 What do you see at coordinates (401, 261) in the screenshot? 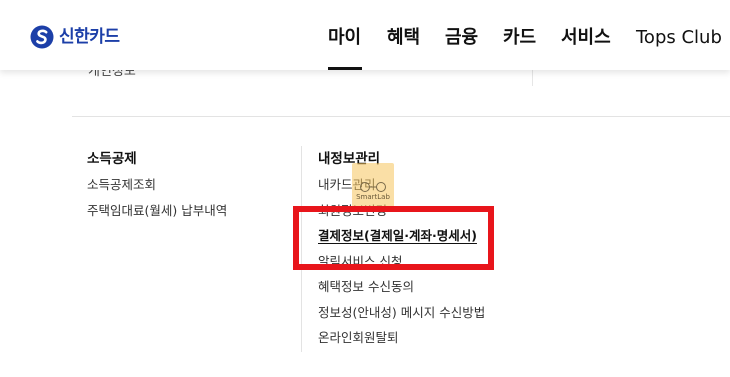
I see `menu-item-notification-service: 알림서비스 신청` at bounding box center [401, 261].